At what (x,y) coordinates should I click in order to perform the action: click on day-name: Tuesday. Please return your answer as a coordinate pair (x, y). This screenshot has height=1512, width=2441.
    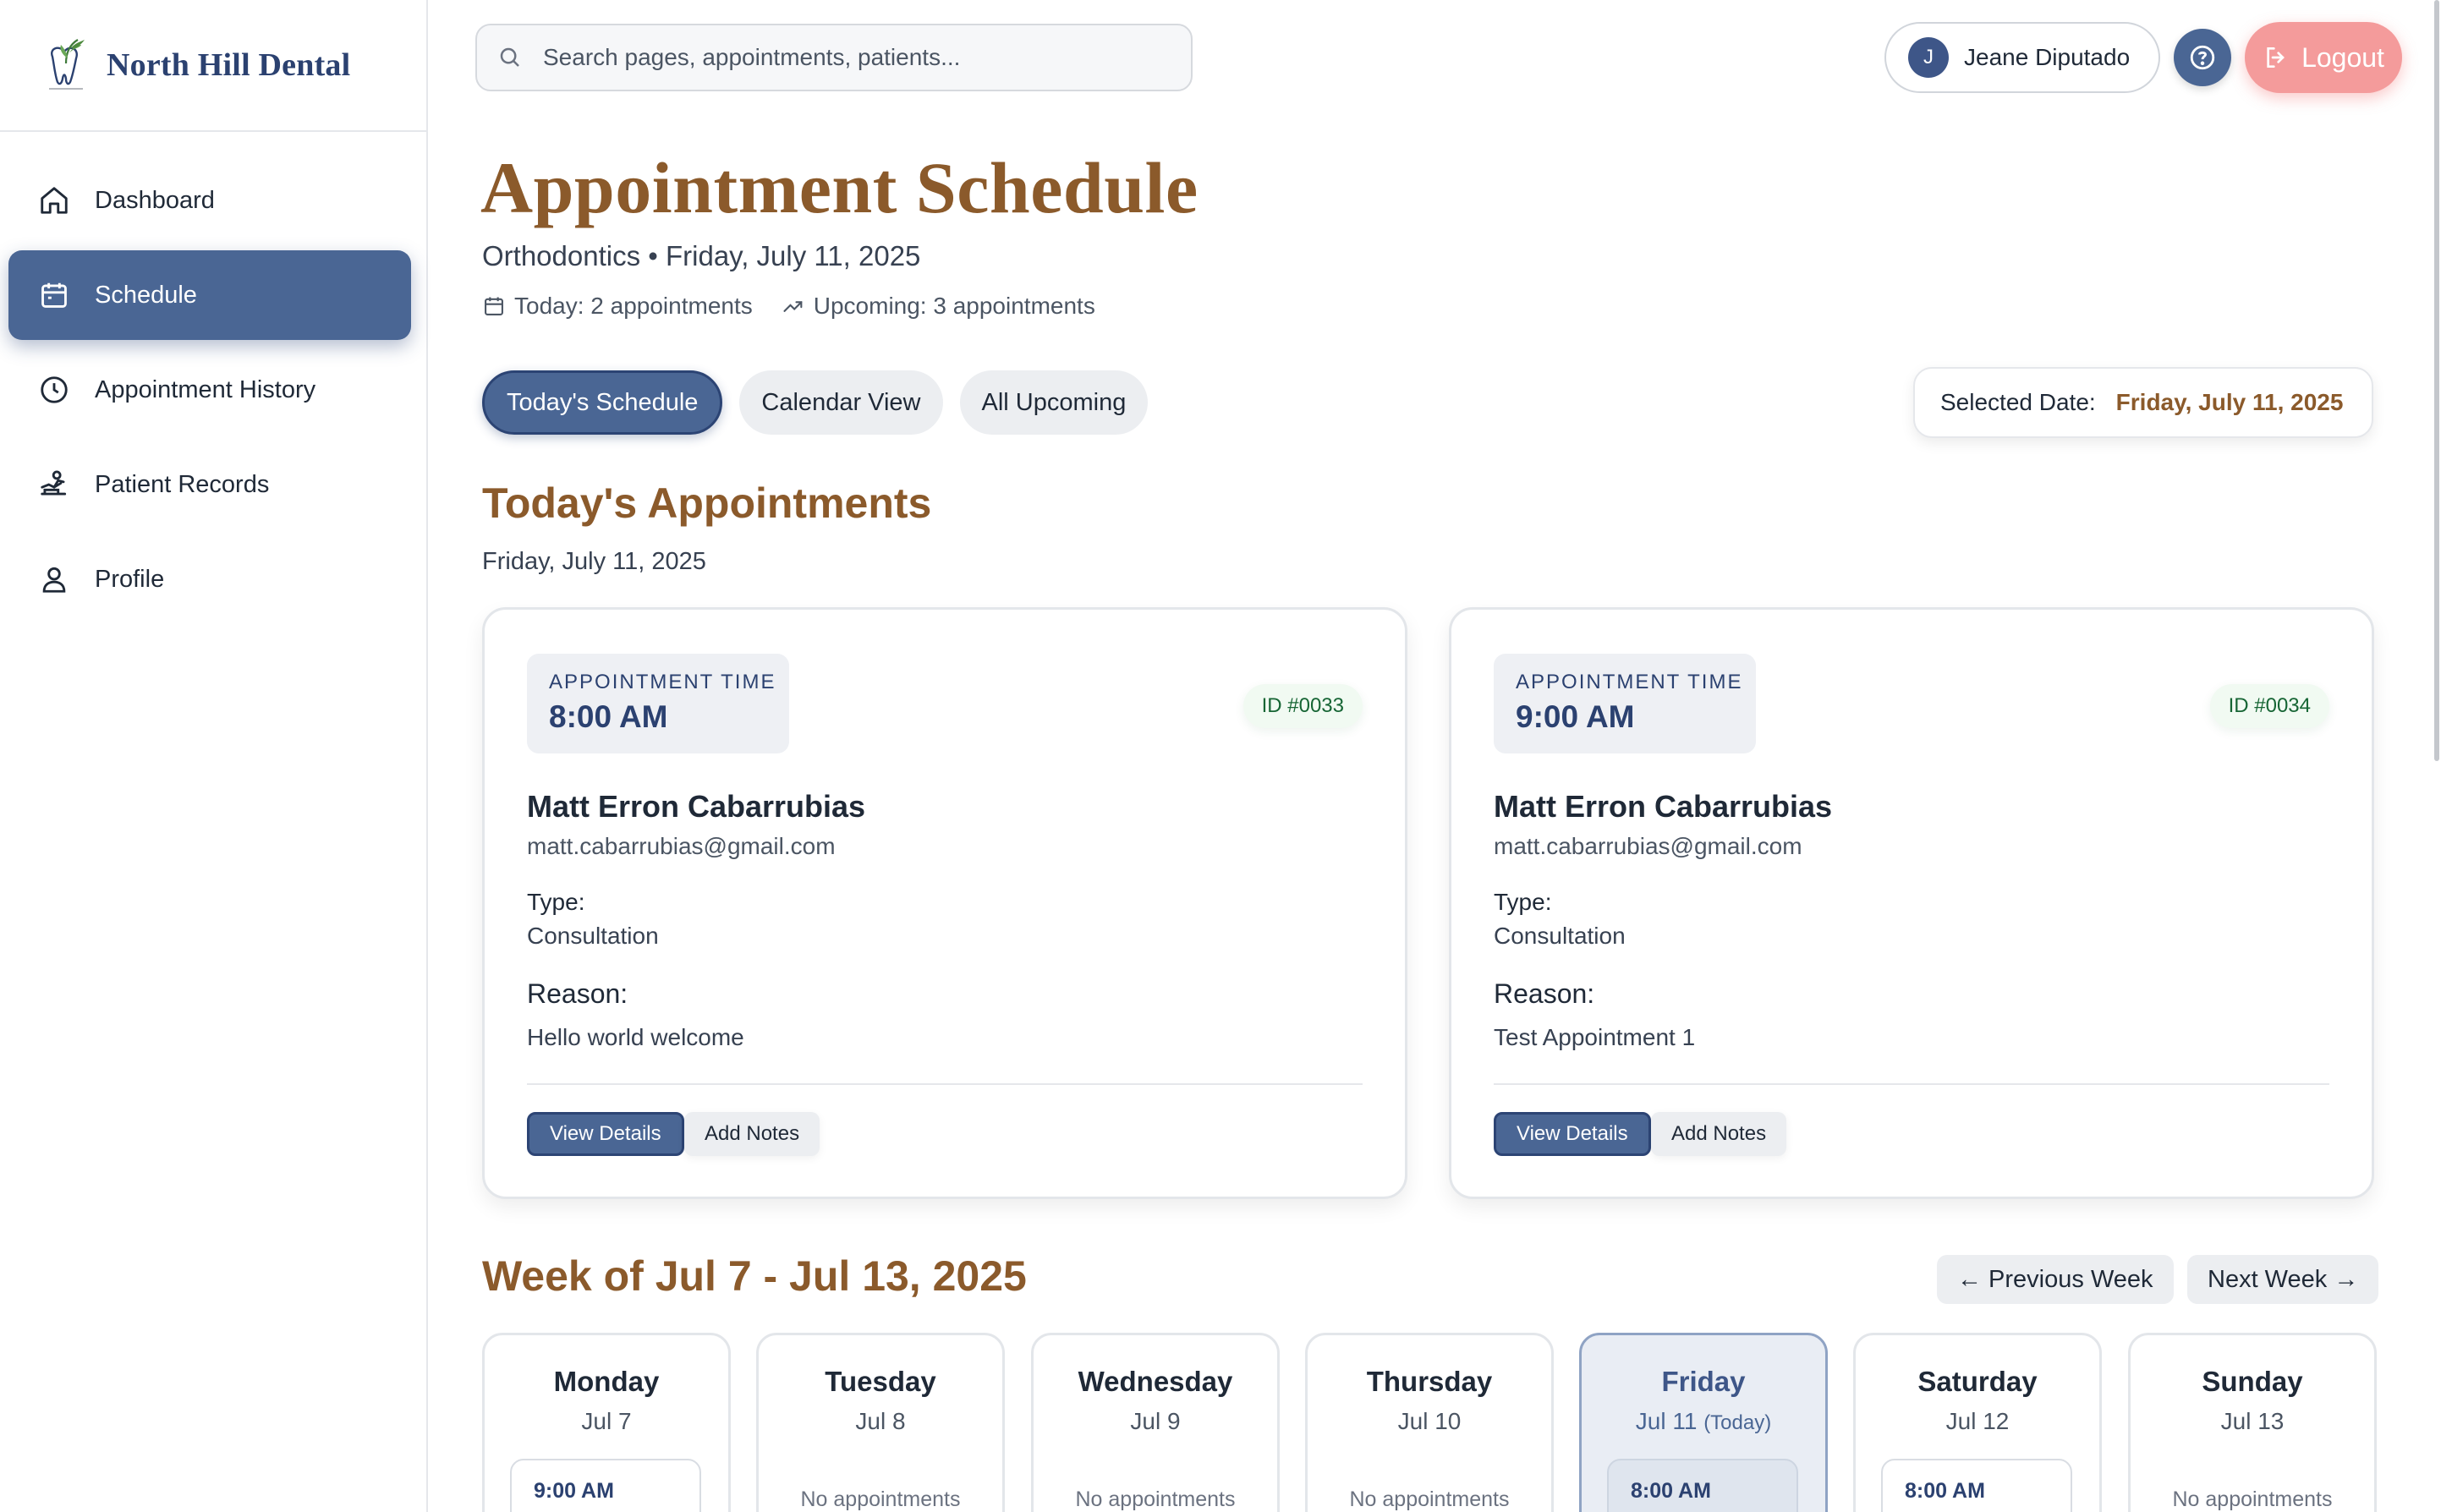
    Looking at the image, I should click on (880, 1381).